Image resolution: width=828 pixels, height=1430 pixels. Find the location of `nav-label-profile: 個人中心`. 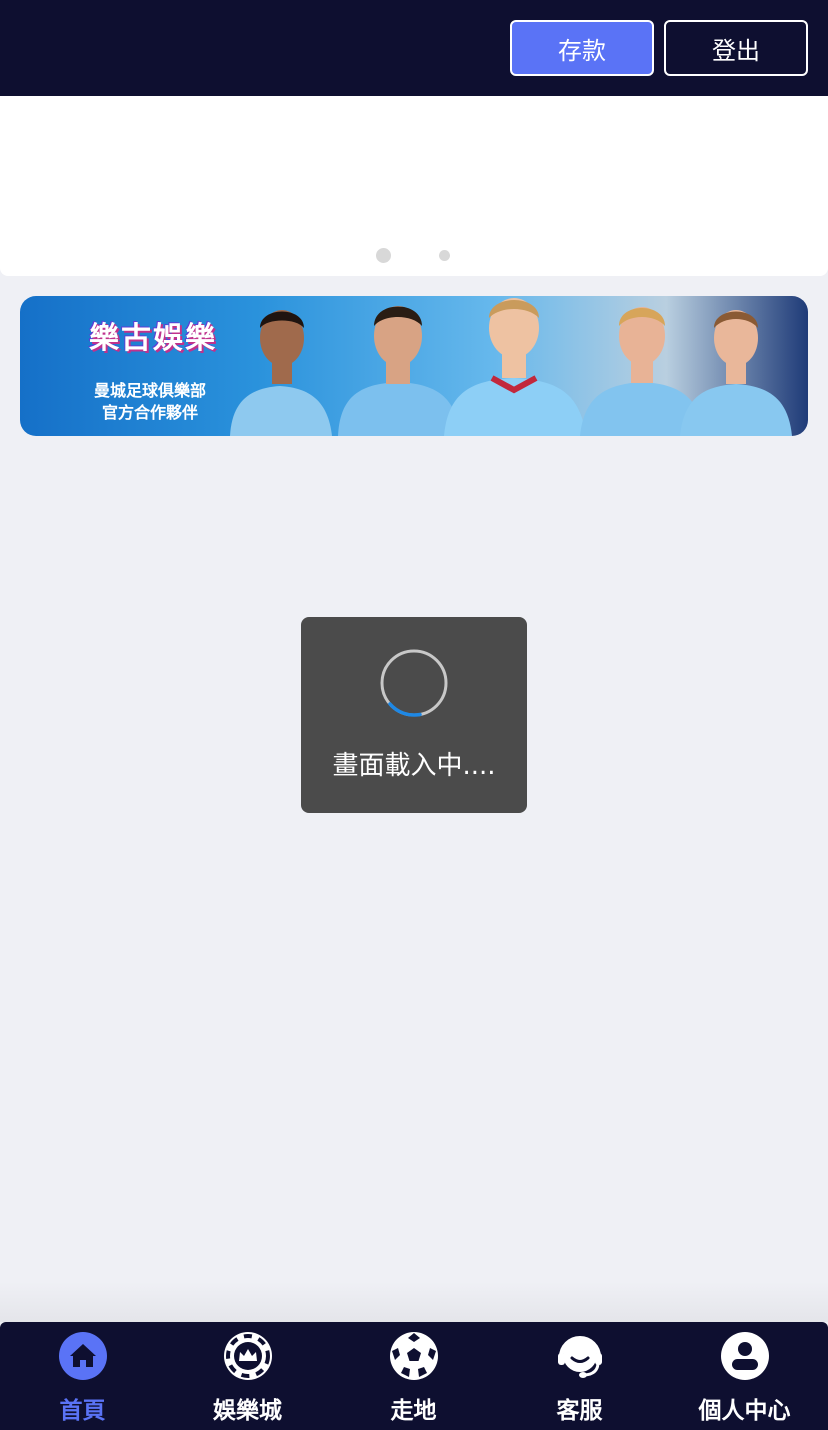

nav-label-profile: 個人中心 is located at coordinates (744, 1411).